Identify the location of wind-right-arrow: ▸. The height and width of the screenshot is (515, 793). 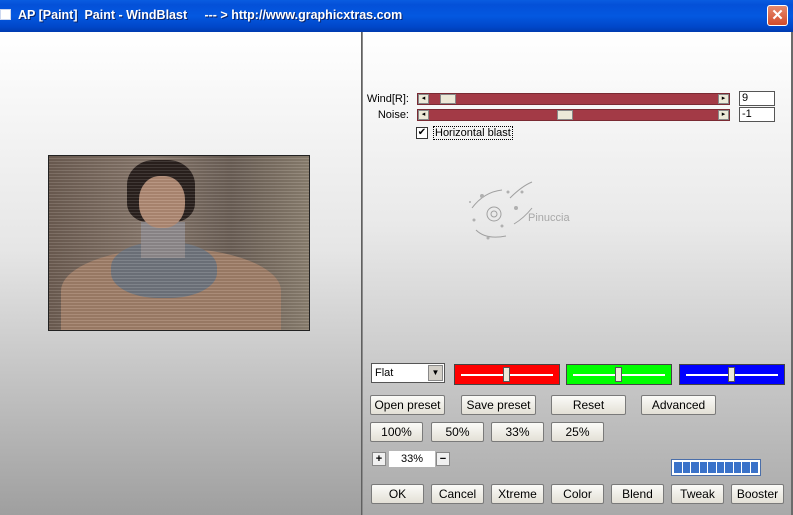
(723, 99).